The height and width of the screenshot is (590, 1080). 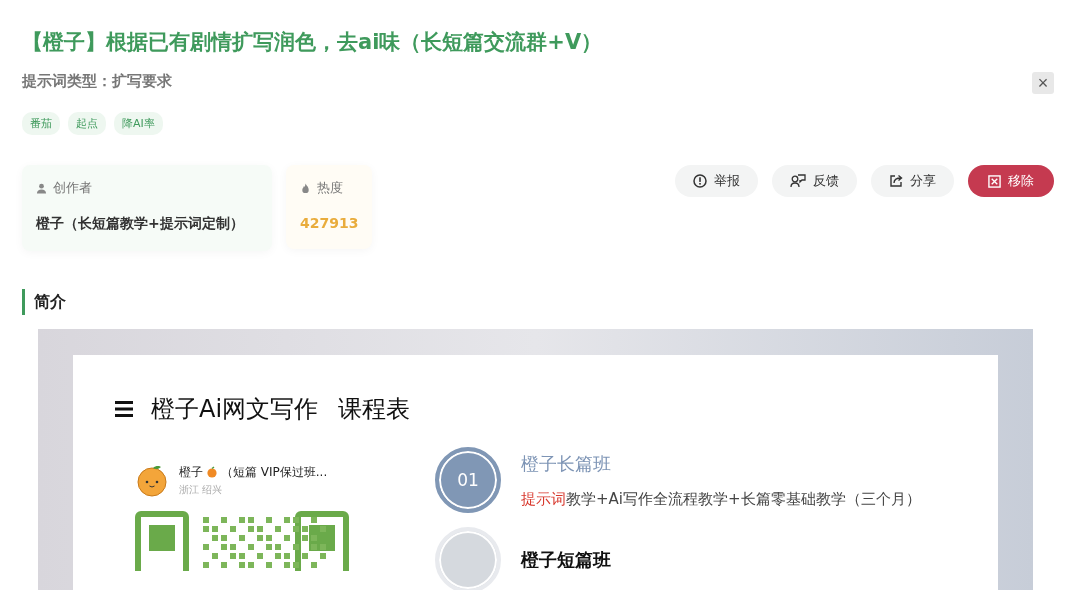 I want to click on course-name: 橙子长篇班, so click(x=566, y=463).